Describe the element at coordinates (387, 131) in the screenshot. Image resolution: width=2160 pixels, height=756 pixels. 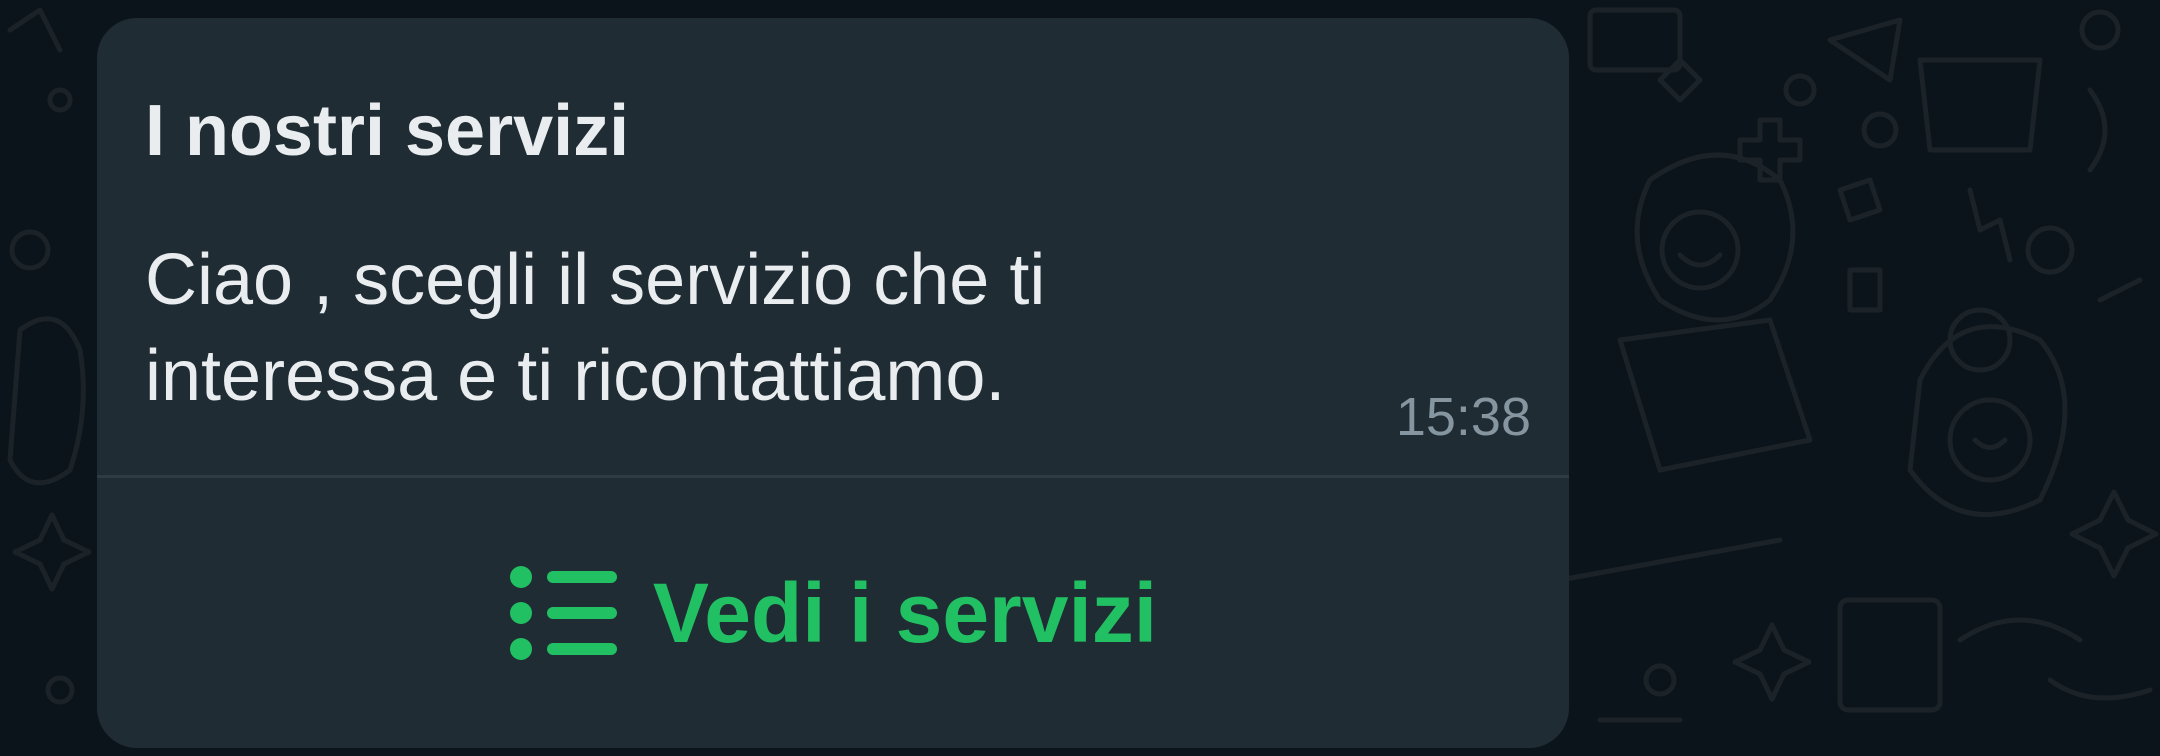
I see `message-title: I nostri servizi` at that location.